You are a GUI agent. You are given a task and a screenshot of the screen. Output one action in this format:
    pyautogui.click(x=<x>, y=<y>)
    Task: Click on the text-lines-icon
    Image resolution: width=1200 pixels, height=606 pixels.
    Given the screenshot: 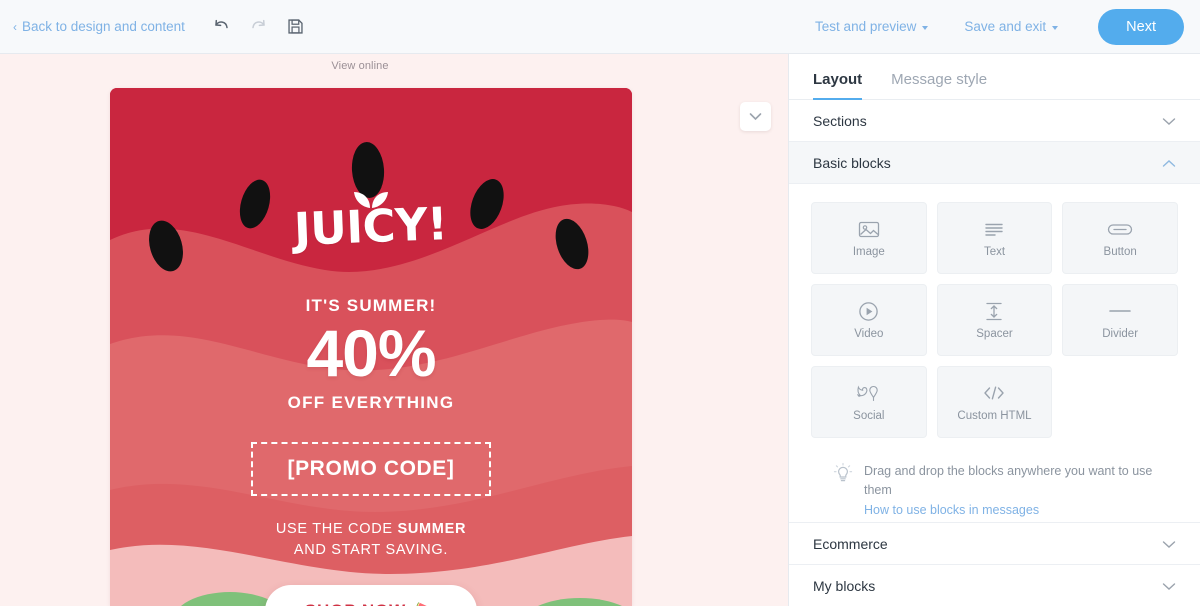 What is the action you would take?
    pyautogui.click(x=994, y=229)
    